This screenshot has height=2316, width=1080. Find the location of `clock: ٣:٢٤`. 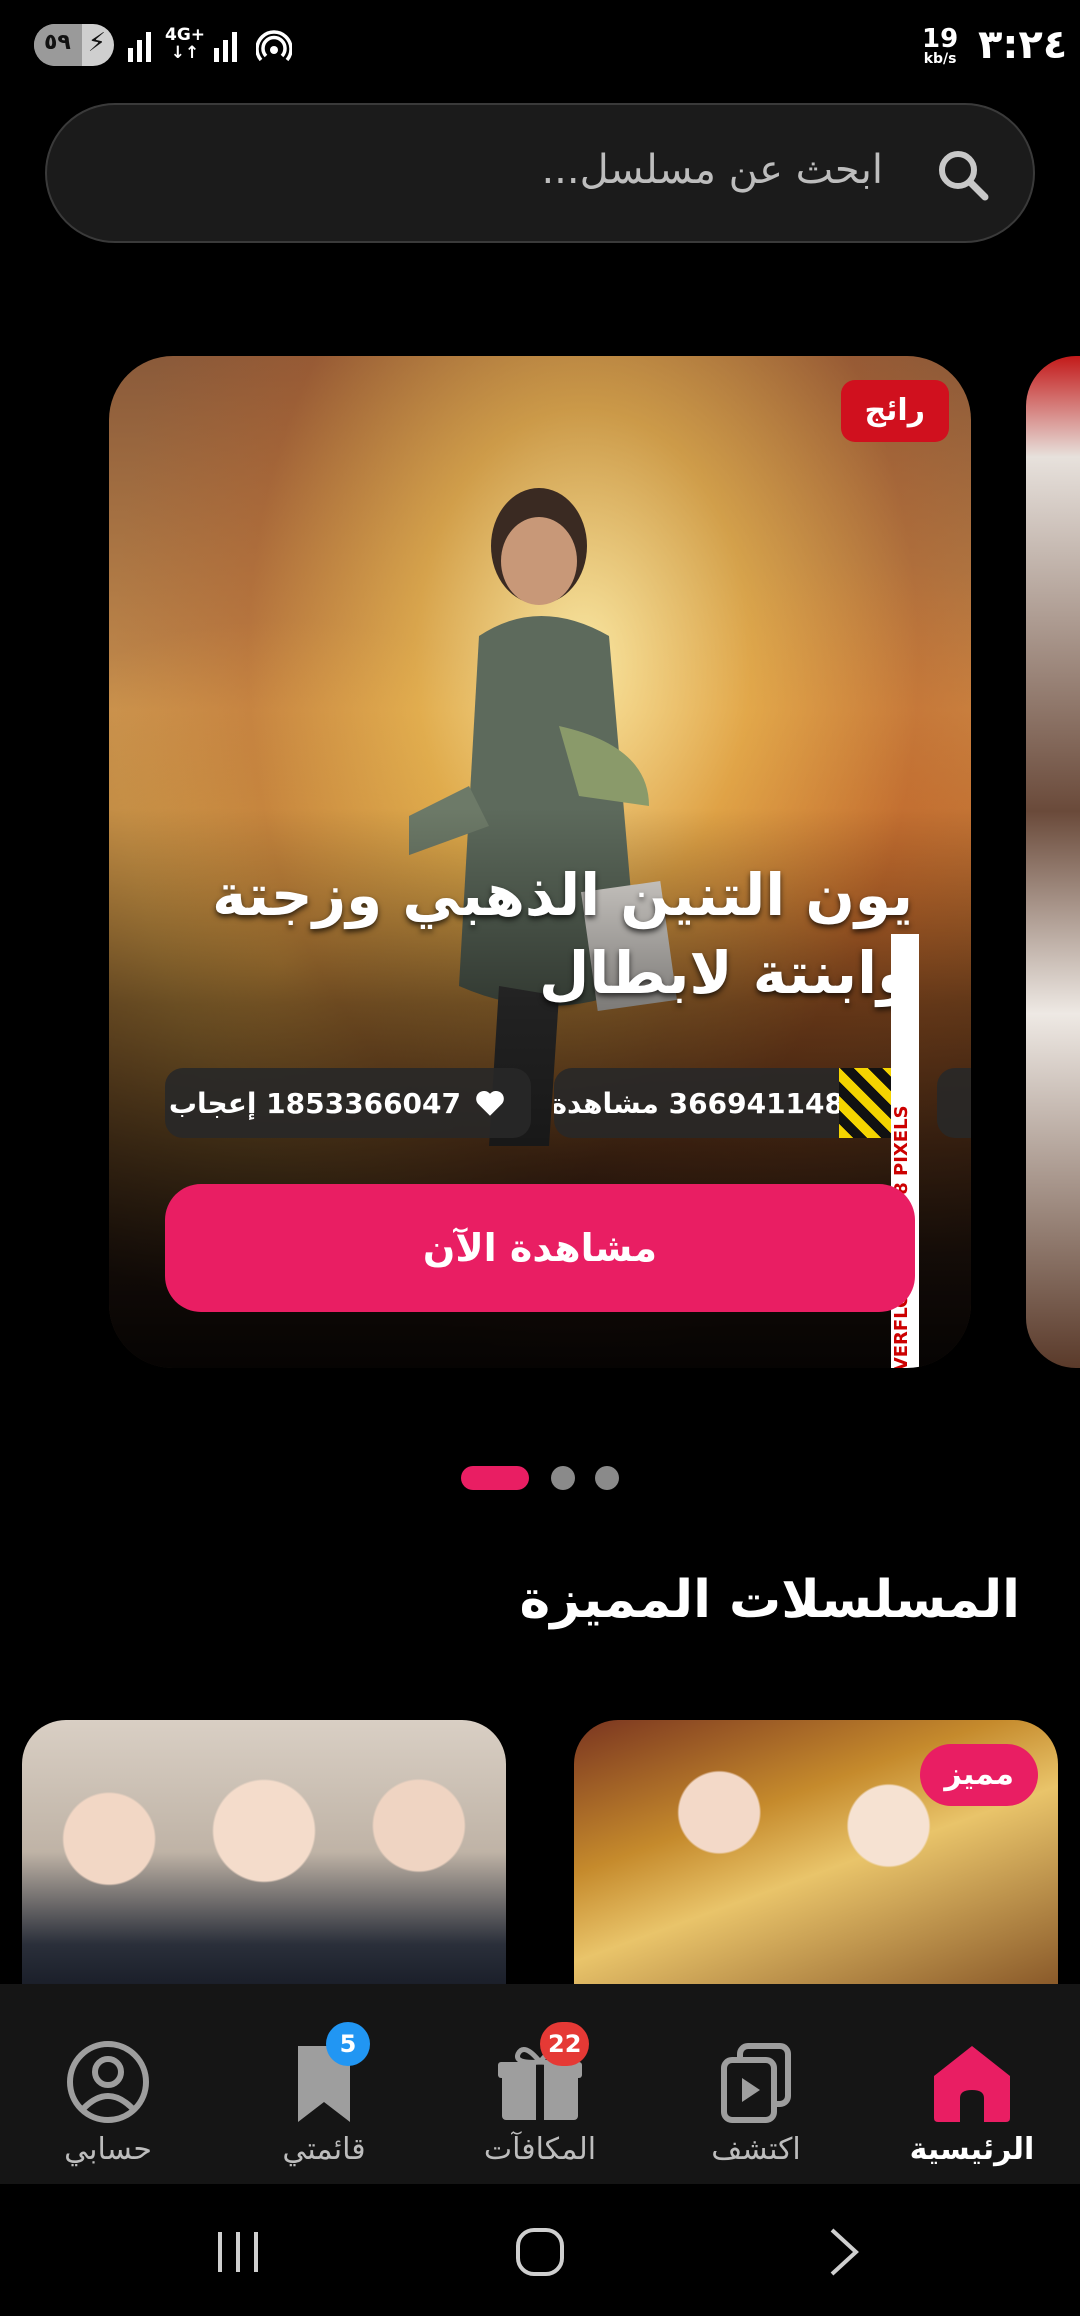

clock: ٣:٢٤ is located at coordinates (1023, 45).